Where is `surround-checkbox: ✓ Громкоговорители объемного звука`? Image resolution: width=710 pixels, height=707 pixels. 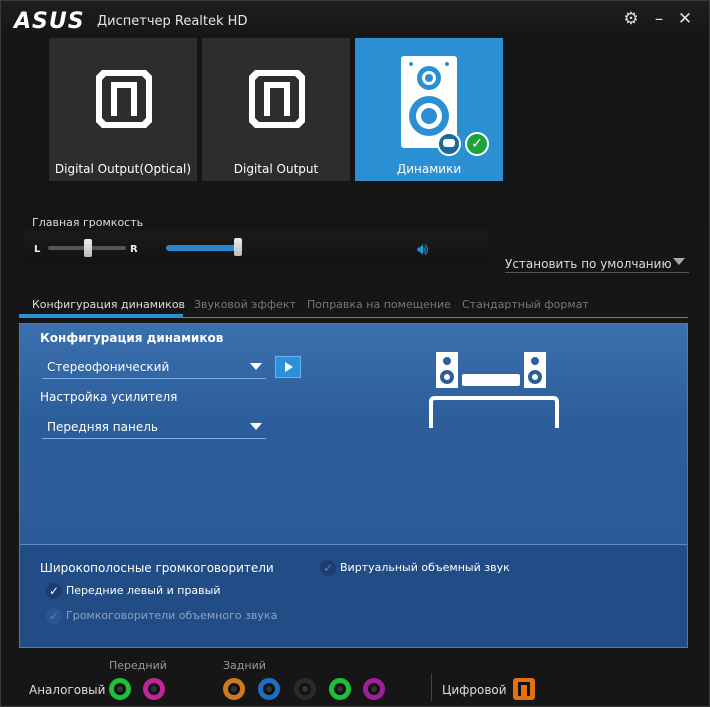
surround-checkbox: ✓ Громкоговорители объемного звука is located at coordinates (161, 616).